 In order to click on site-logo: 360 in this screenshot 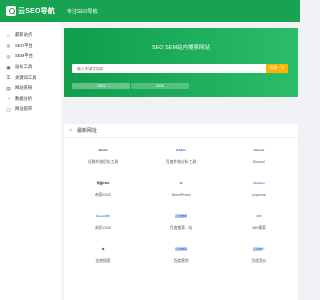, I will do `click(259, 216)`.